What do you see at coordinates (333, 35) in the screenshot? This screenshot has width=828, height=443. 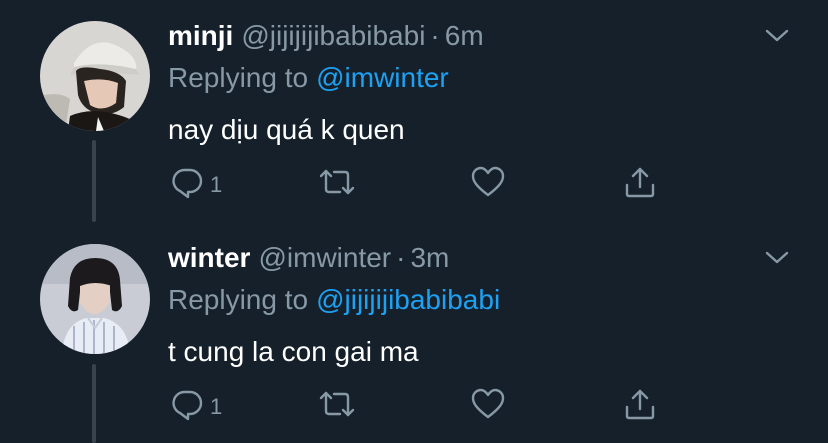 I see `user-handle: @jijijijibabibabi` at bounding box center [333, 35].